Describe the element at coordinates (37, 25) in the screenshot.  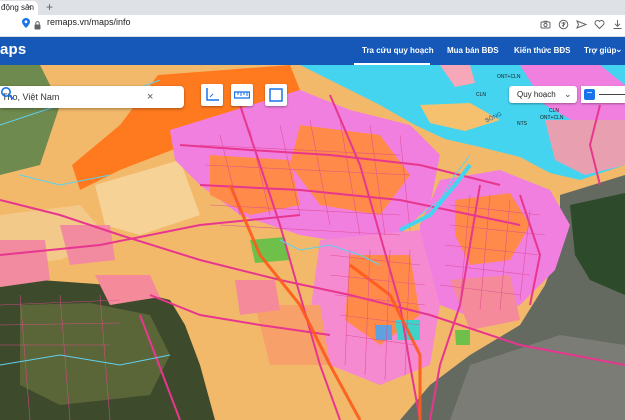
I see `lock-icon` at that location.